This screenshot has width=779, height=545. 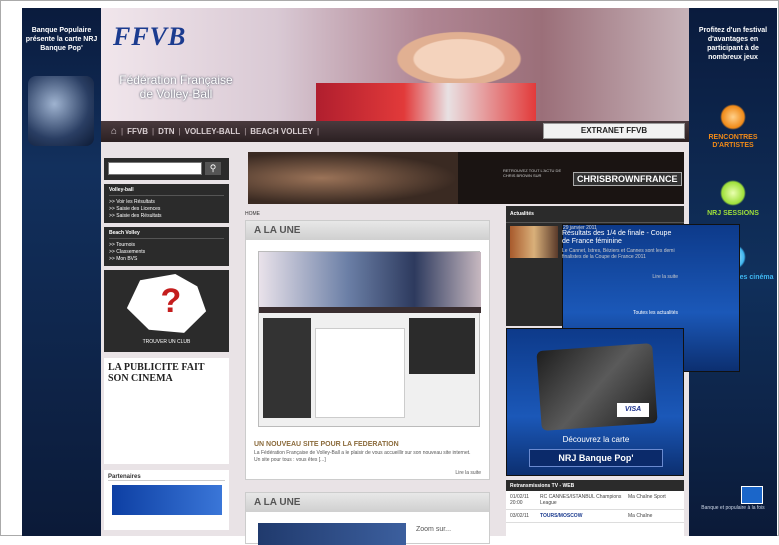 I want to click on banner-text: RETROUVEZ TOUT L'ACTU DE CHRIS BROWN SUR, so click(x=532, y=173).